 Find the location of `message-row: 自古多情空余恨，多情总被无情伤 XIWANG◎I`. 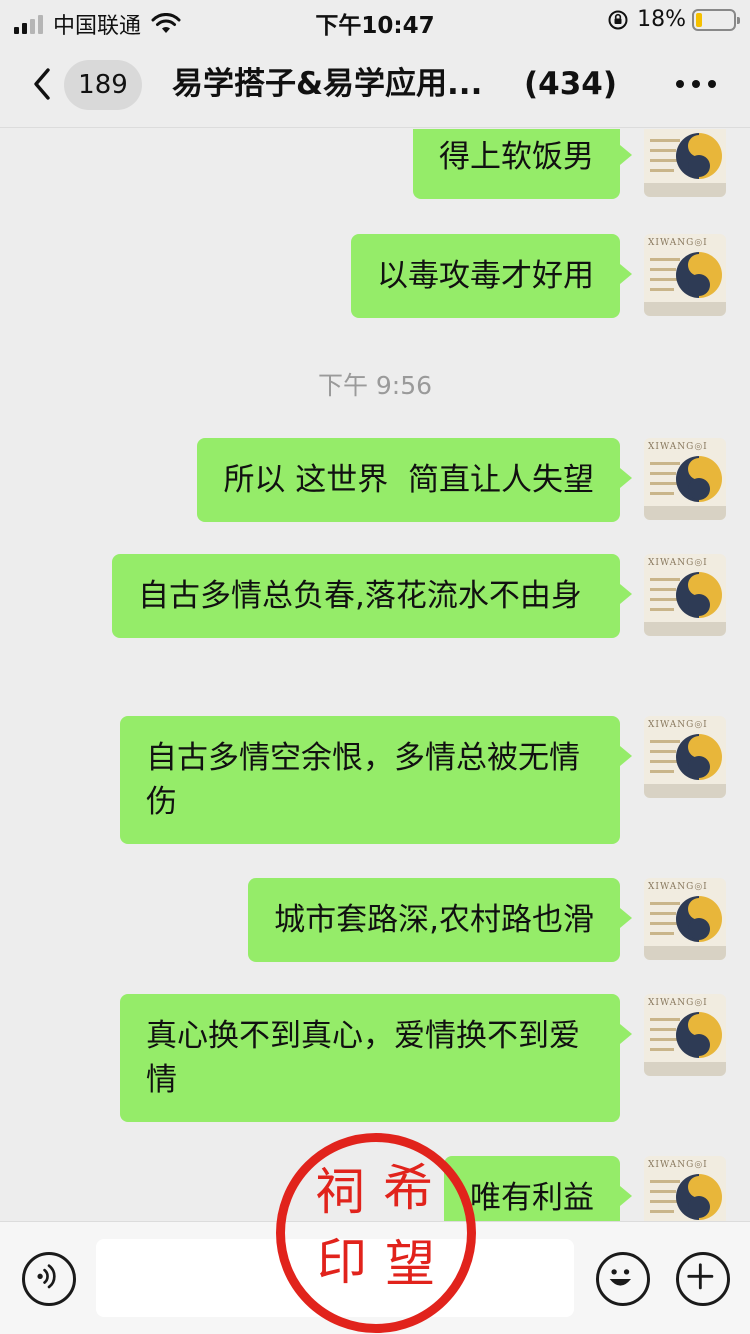

message-row: 自古多情空余恨，多情总被无情伤 XIWANG◎I is located at coordinates (423, 780).